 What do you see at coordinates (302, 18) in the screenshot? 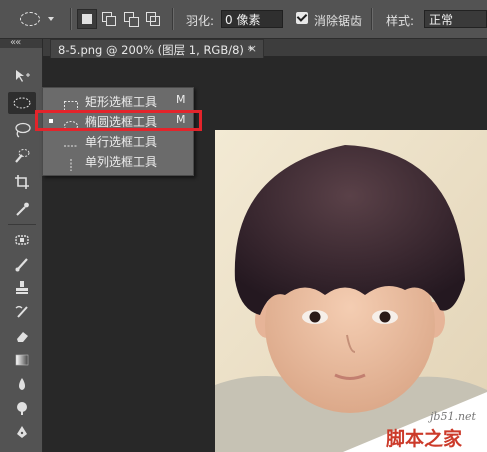
I see `antialias-checkbox` at bounding box center [302, 18].